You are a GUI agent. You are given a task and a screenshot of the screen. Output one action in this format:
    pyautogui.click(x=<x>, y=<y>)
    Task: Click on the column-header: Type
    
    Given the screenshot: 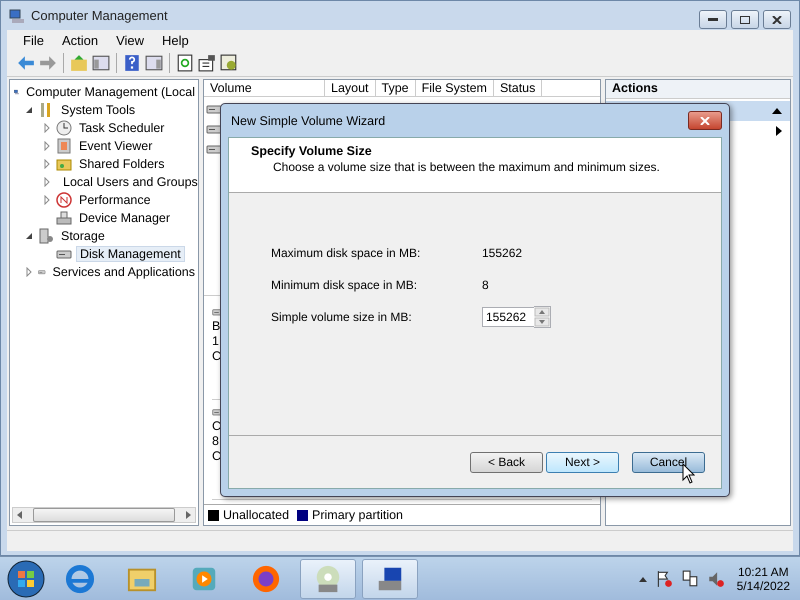 What is the action you would take?
    pyautogui.click(x=396, y=88)
    